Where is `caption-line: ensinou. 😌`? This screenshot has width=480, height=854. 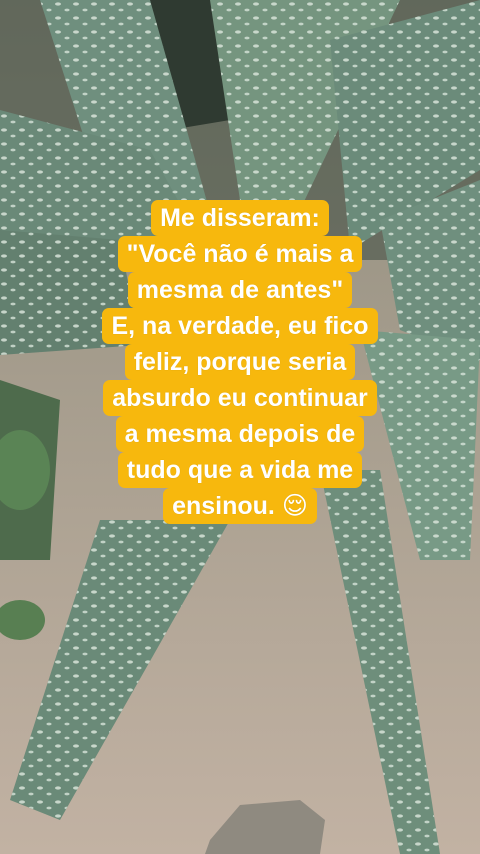
caption-line: ensinou. 😌 is located at coordinates (240, 506).